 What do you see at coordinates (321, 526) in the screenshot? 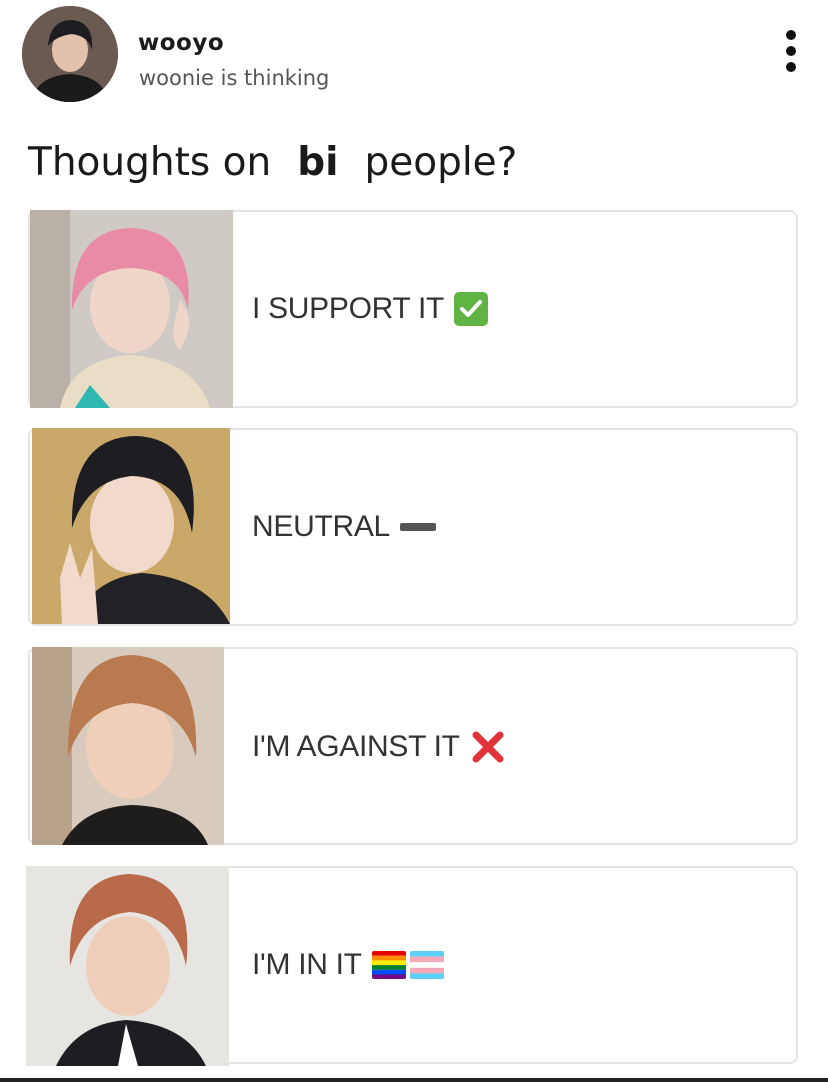
I see `option-label: NEUTRAL` at bounding box center [321, 526].